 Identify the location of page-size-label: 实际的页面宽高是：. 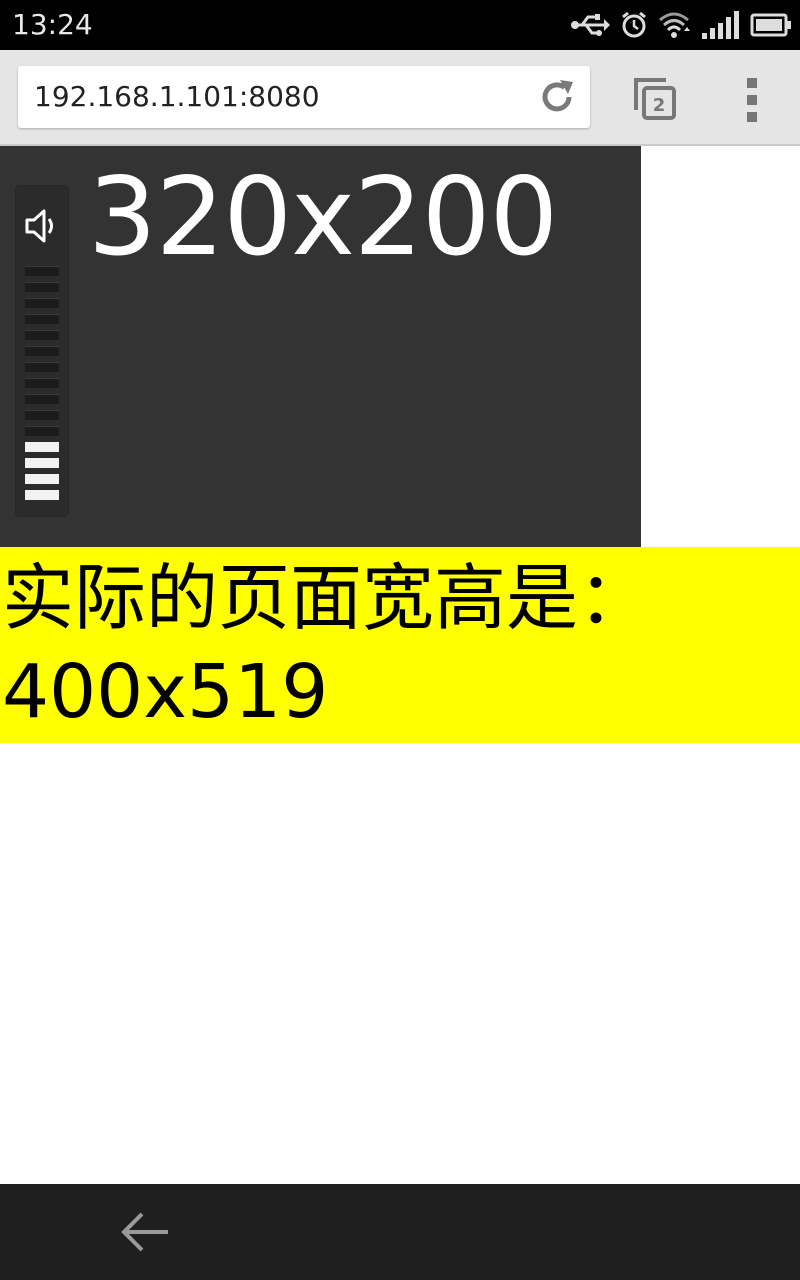
(326, 598).